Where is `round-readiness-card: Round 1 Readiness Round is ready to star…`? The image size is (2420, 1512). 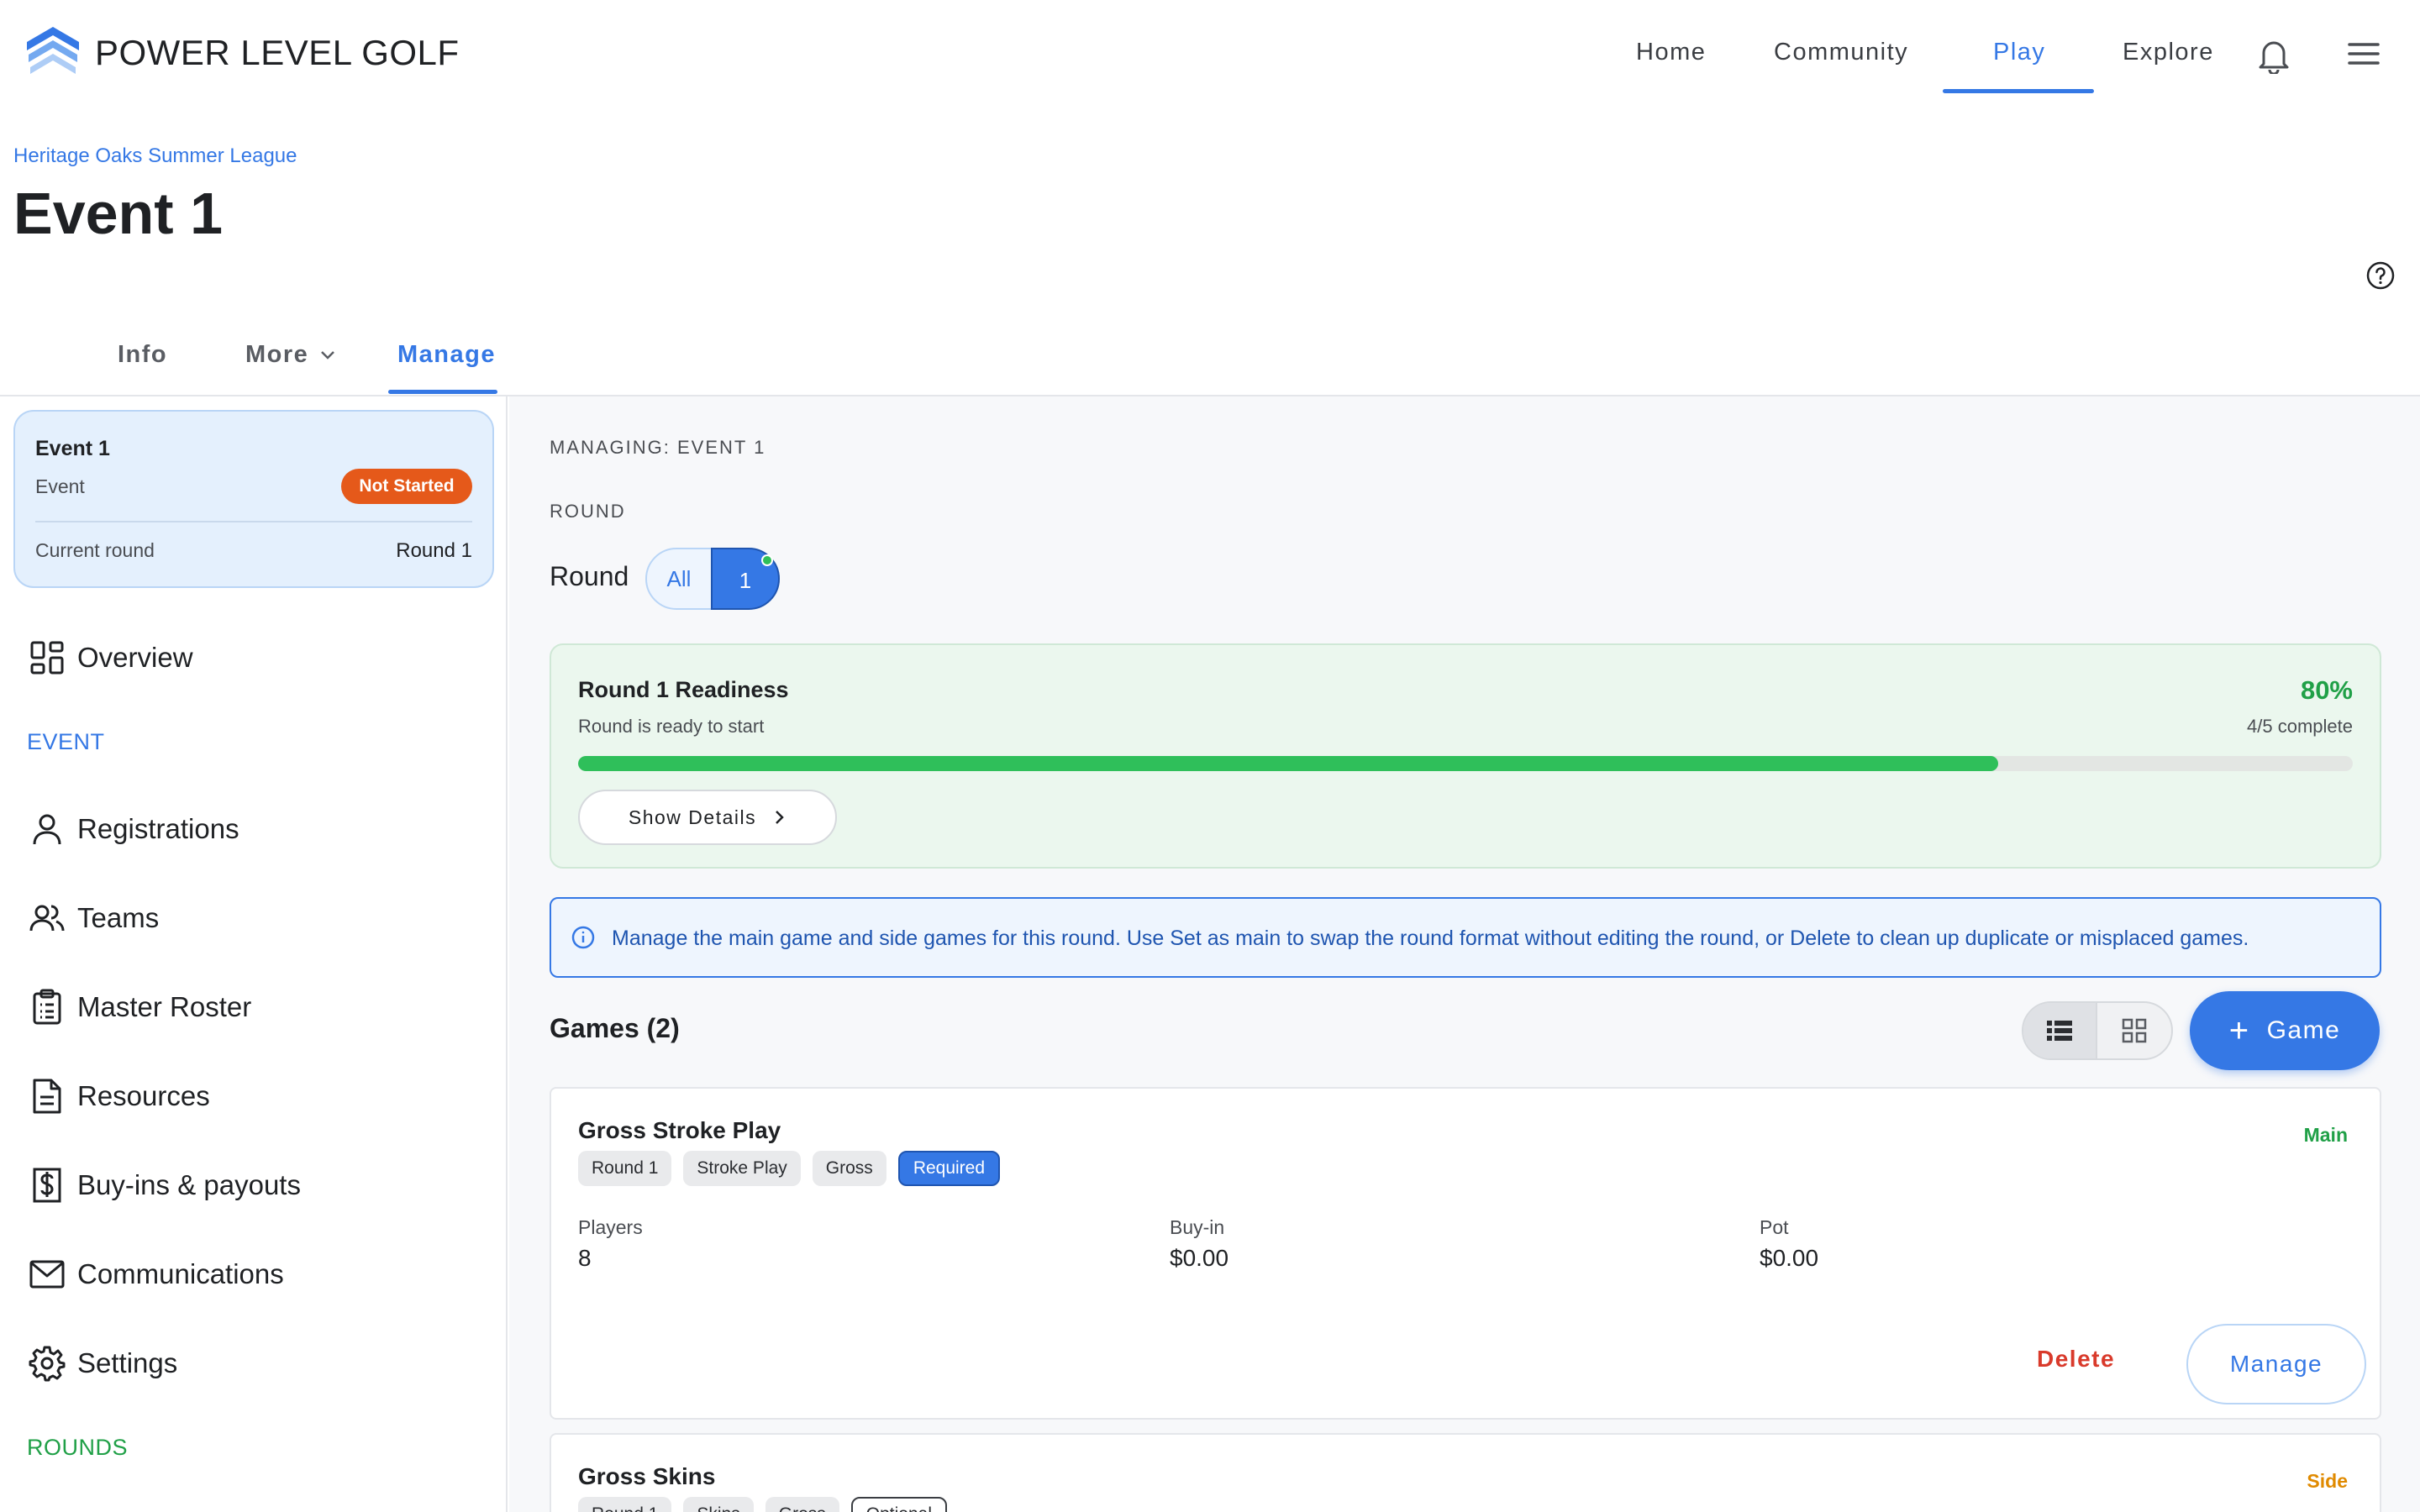
round-readiness-card: Round 1 Readiness Round is ready to star… is located at coordinates (1466, 756).